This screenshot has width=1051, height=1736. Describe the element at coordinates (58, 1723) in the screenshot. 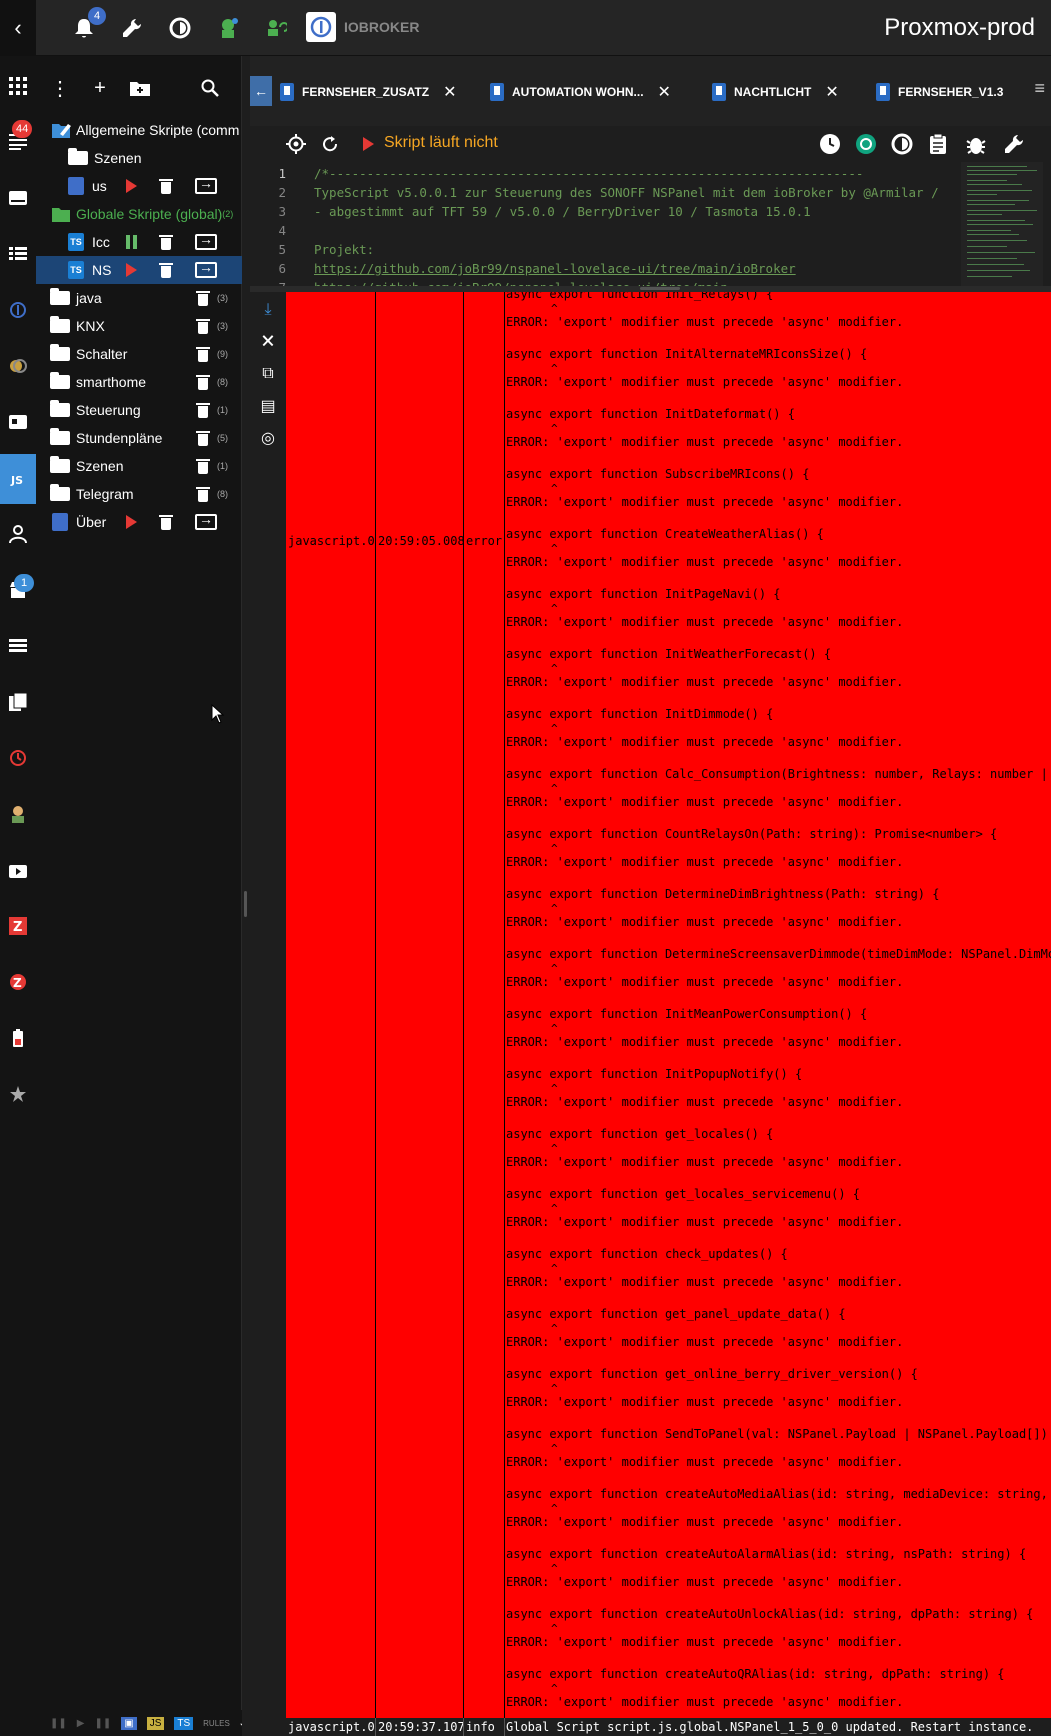

I see `pause-all-icon: ❚❚` at that location.